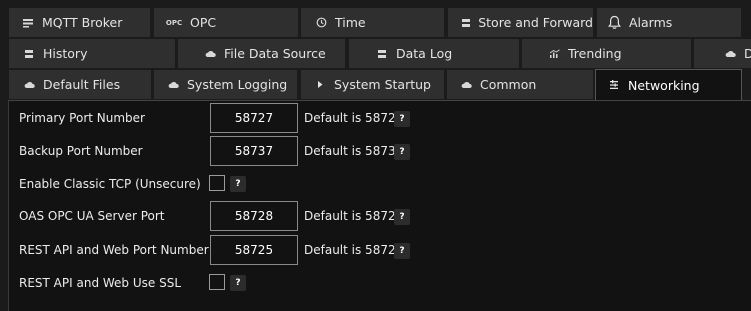  I want to click on tab-label: MQTT Broker, so click(82, 22).